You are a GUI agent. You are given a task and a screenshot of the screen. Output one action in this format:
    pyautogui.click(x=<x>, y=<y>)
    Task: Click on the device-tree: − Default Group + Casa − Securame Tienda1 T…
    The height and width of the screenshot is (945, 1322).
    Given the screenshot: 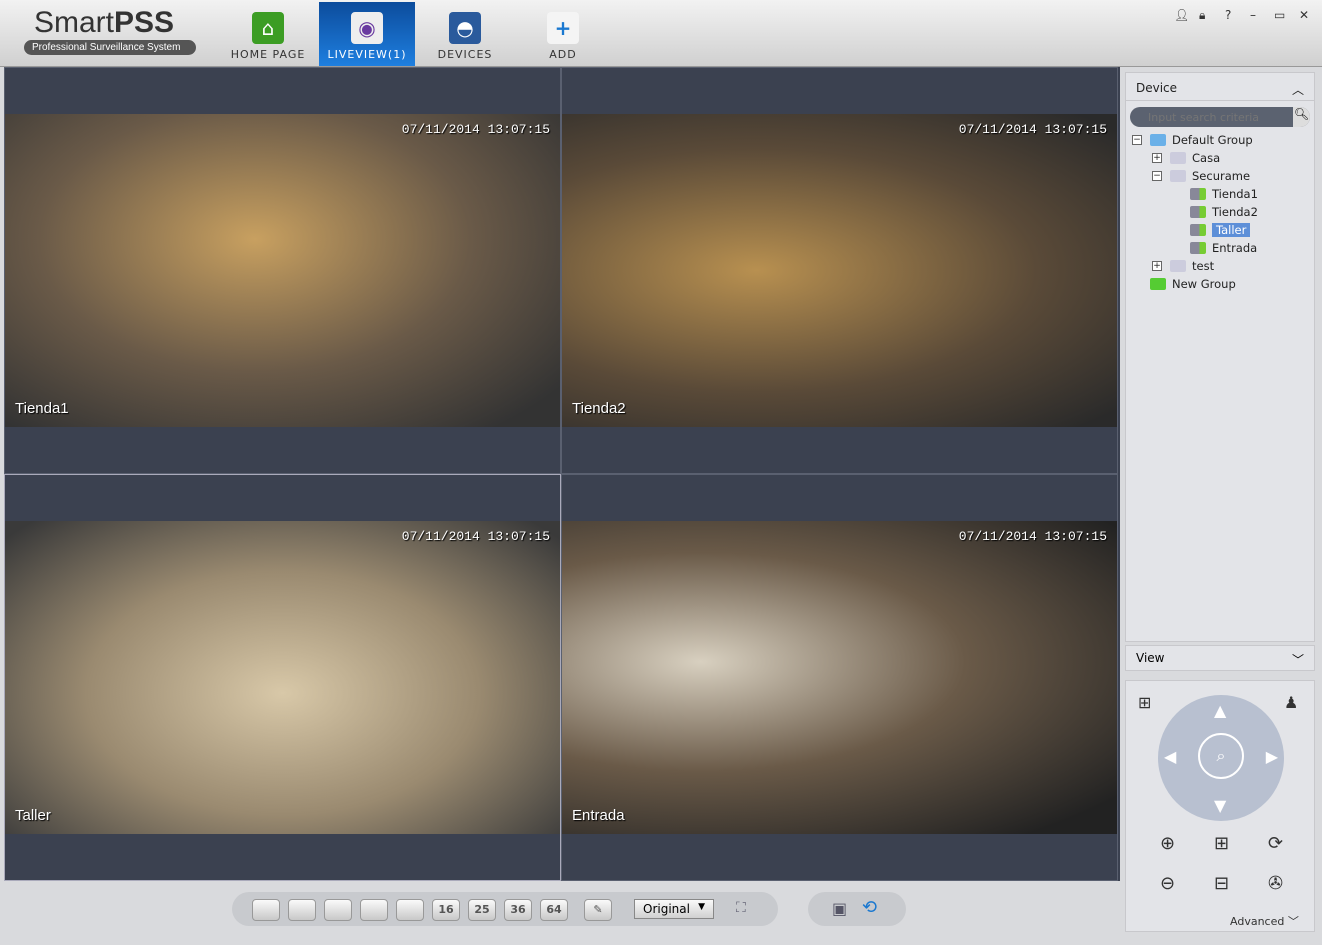 What is the action you would take?
    pyautogui.click(x=1220, y=212)
    